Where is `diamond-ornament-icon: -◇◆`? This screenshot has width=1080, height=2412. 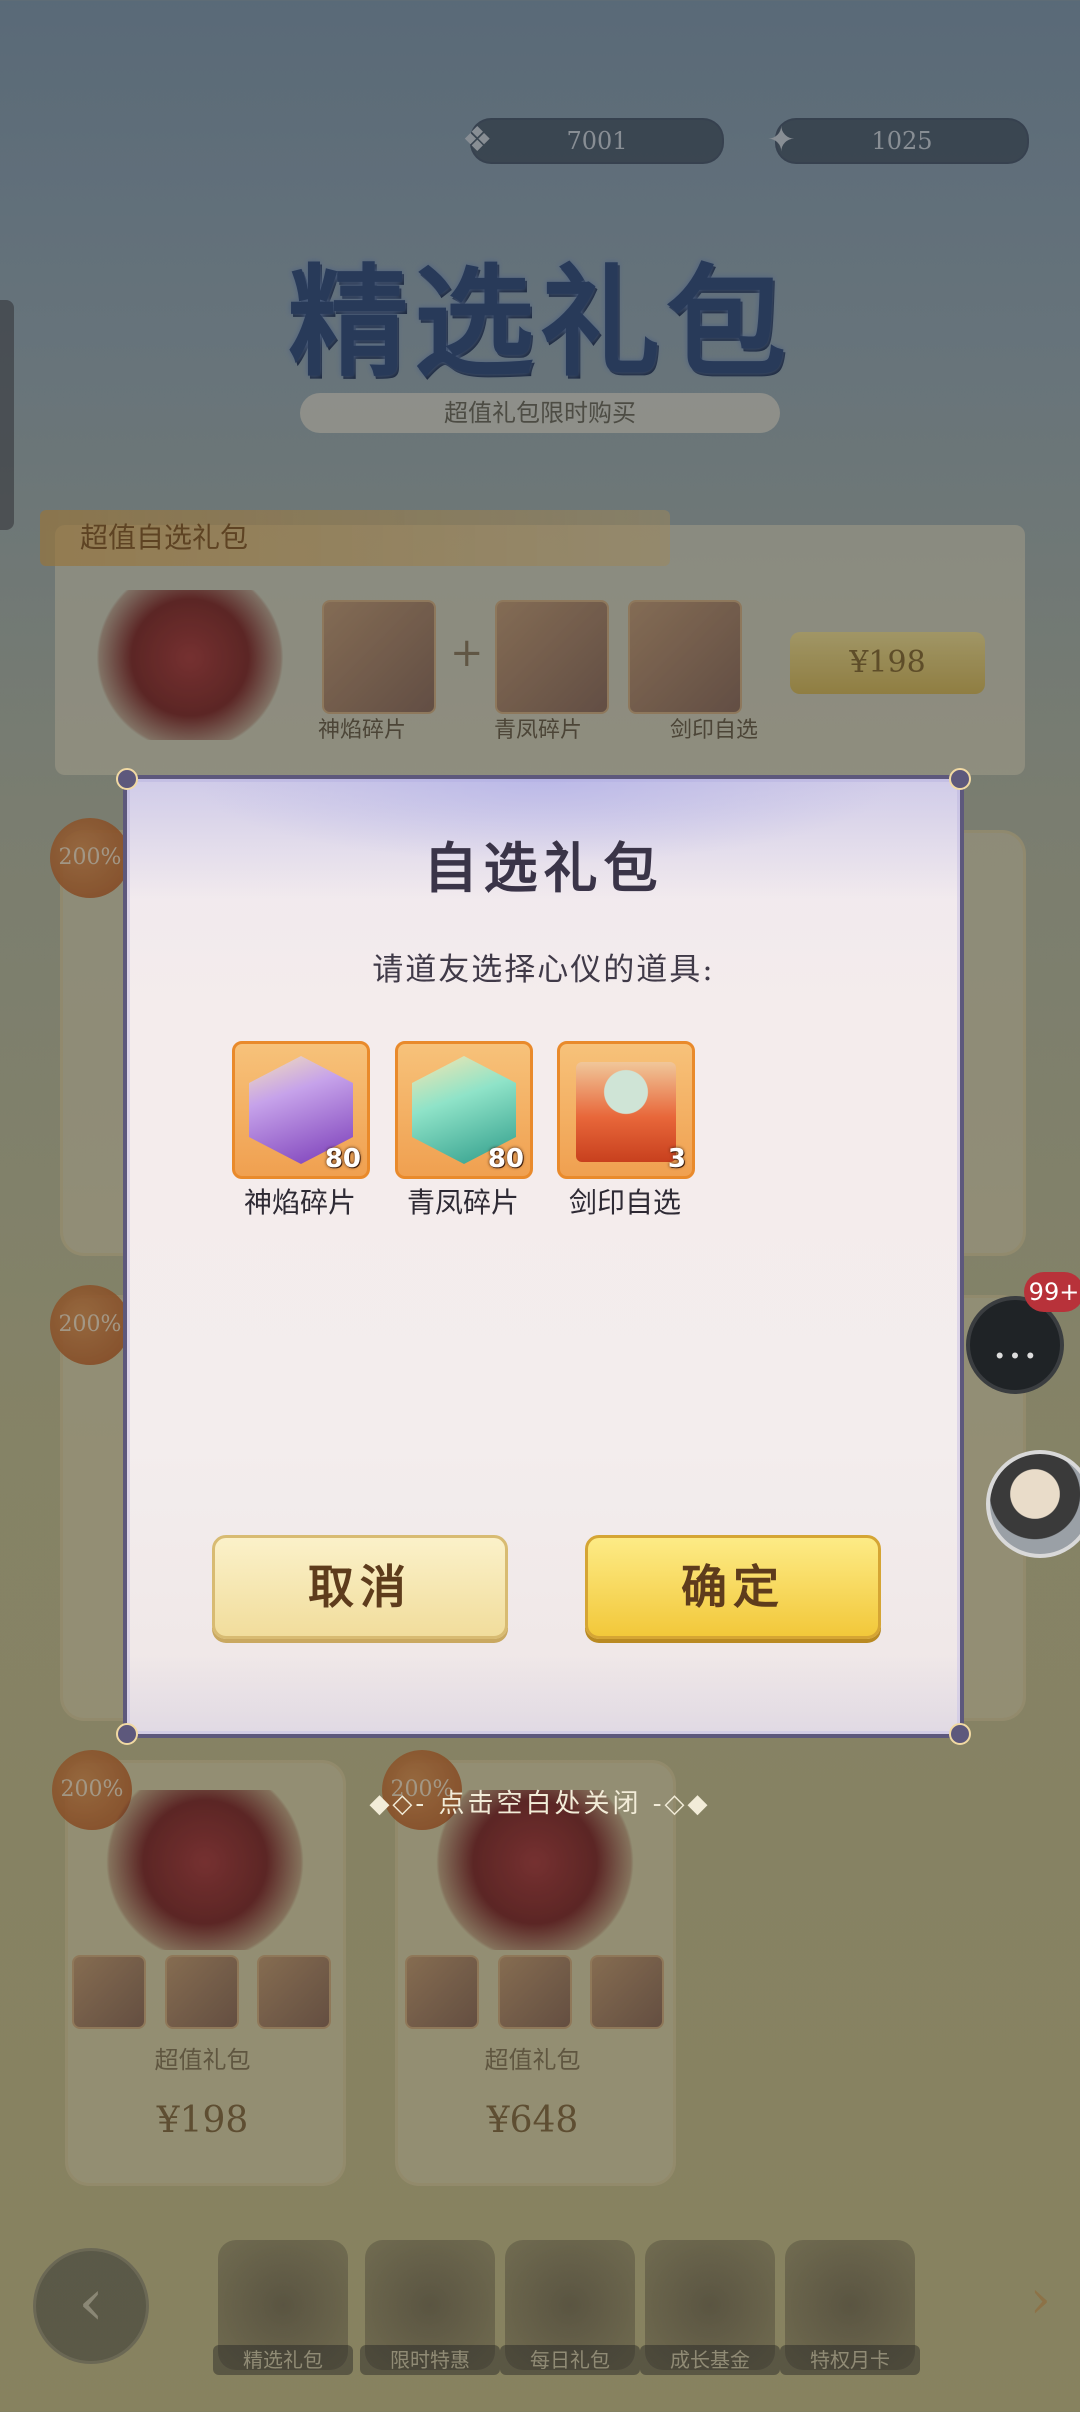
diamond-ornament-icon: -◇◆ is located at coordinates (681, 1804).